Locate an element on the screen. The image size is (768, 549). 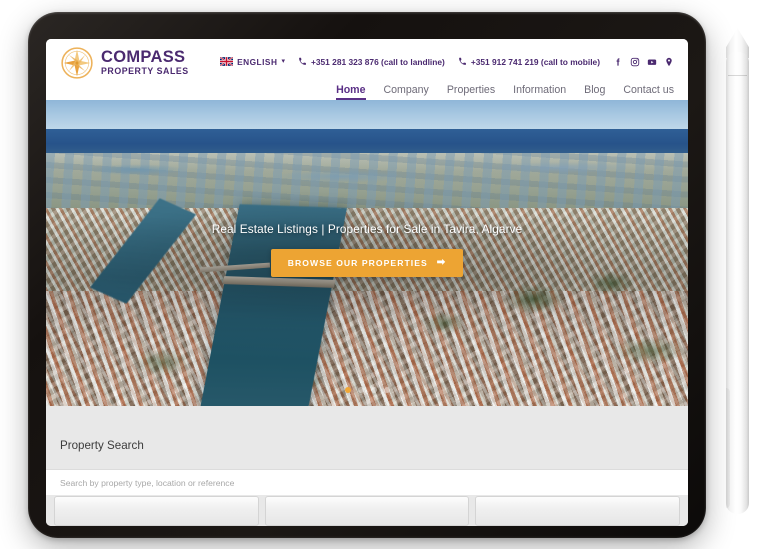
search-input-row is located at coordinates (367, 482).